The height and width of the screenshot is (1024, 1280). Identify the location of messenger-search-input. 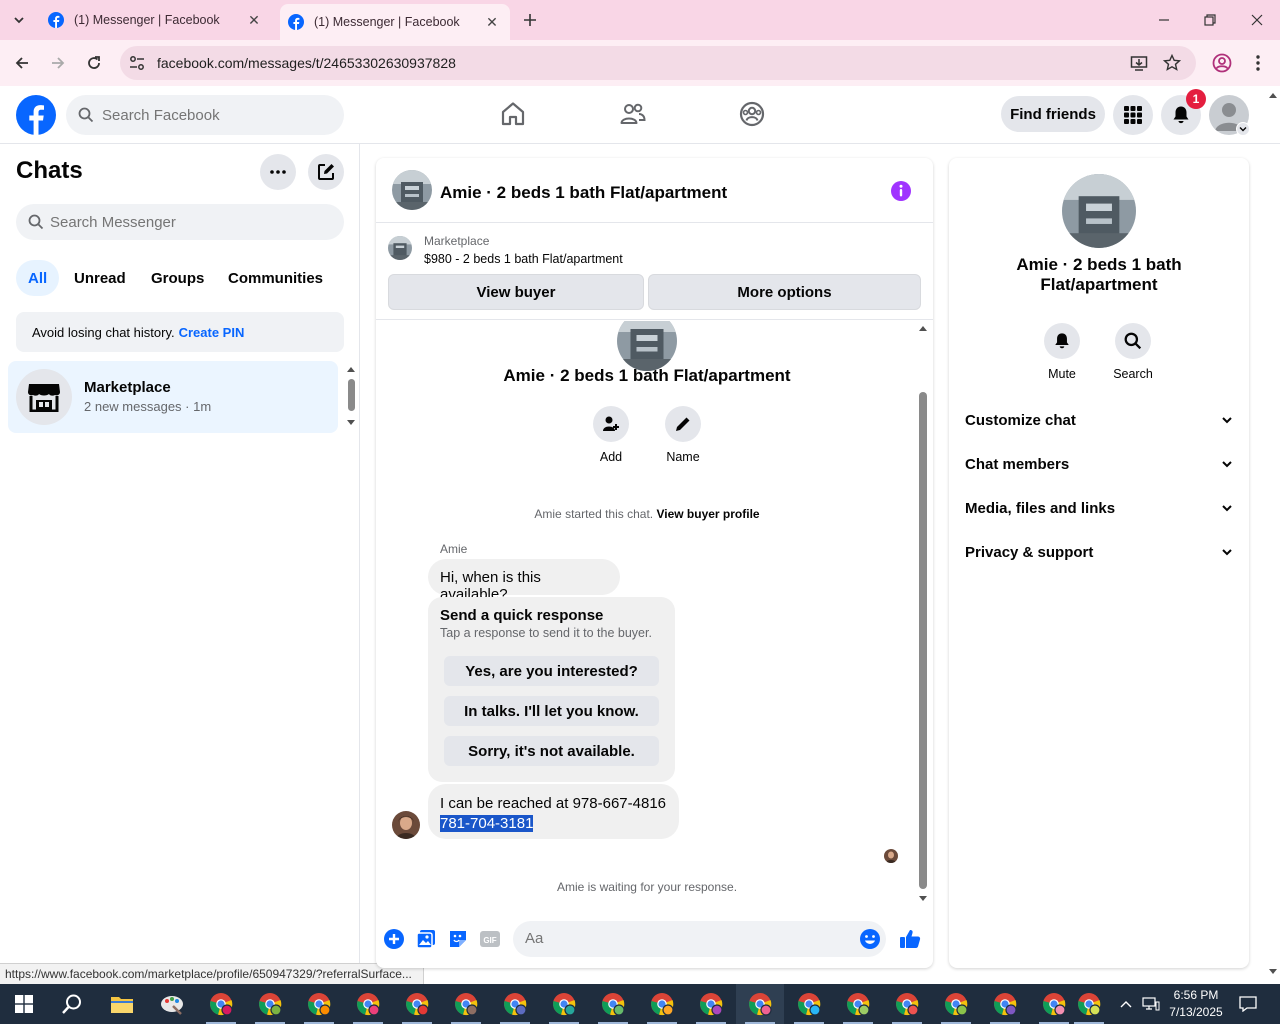
(185, 222).